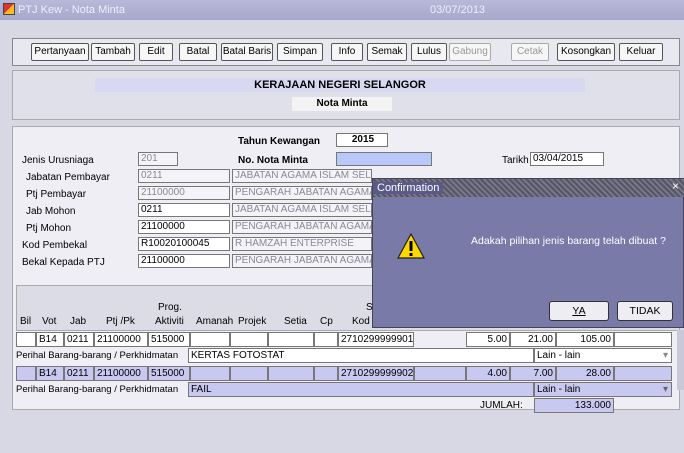  I want to click on title-date: 03/07/2013, so click(458, 10).